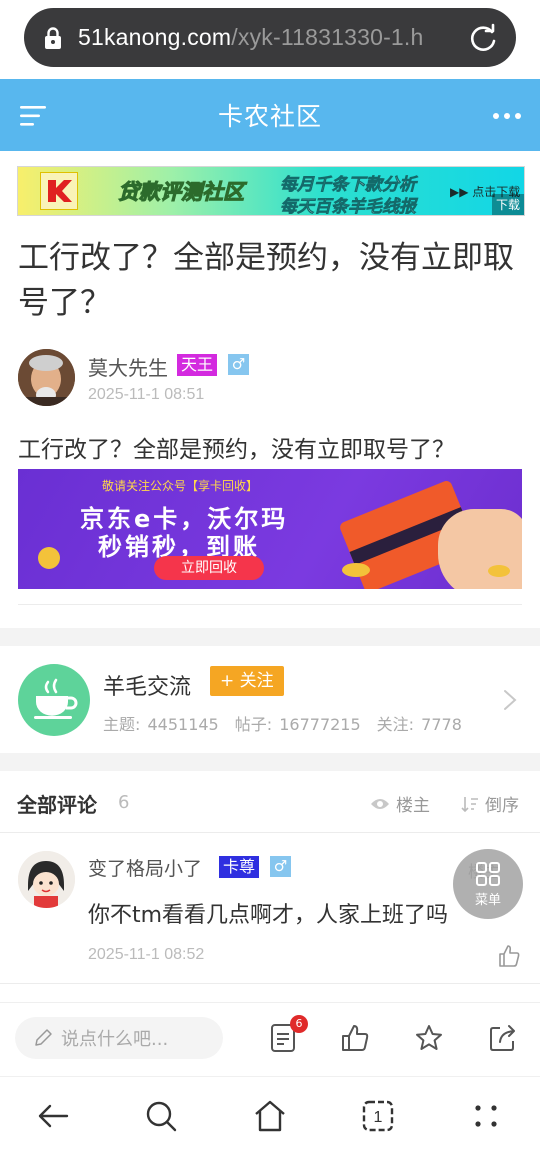  I want to click on floating-menu-label: 菜单, so click(487, 900).